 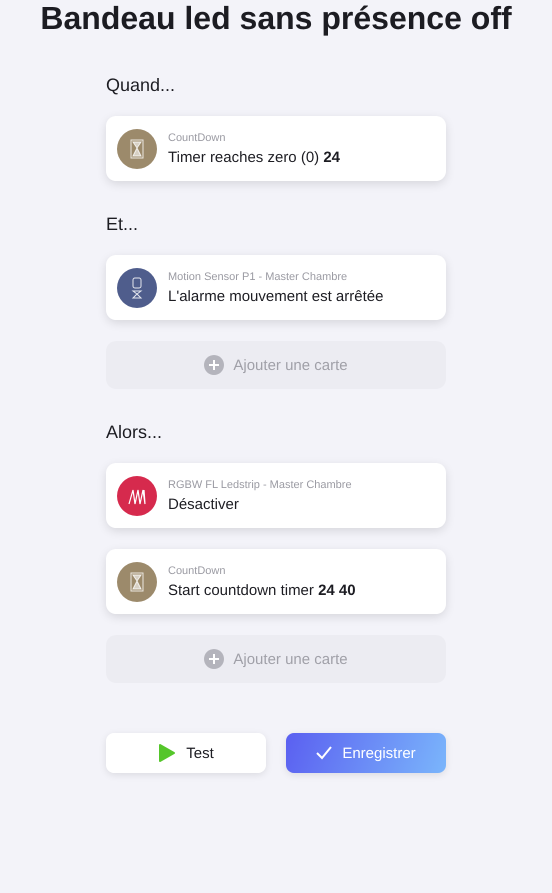 What do you see at coordinates (262, 590) in the screenshot?
I see `card-text: Start countdown timer 24 40` at bounding box center [262, 590].